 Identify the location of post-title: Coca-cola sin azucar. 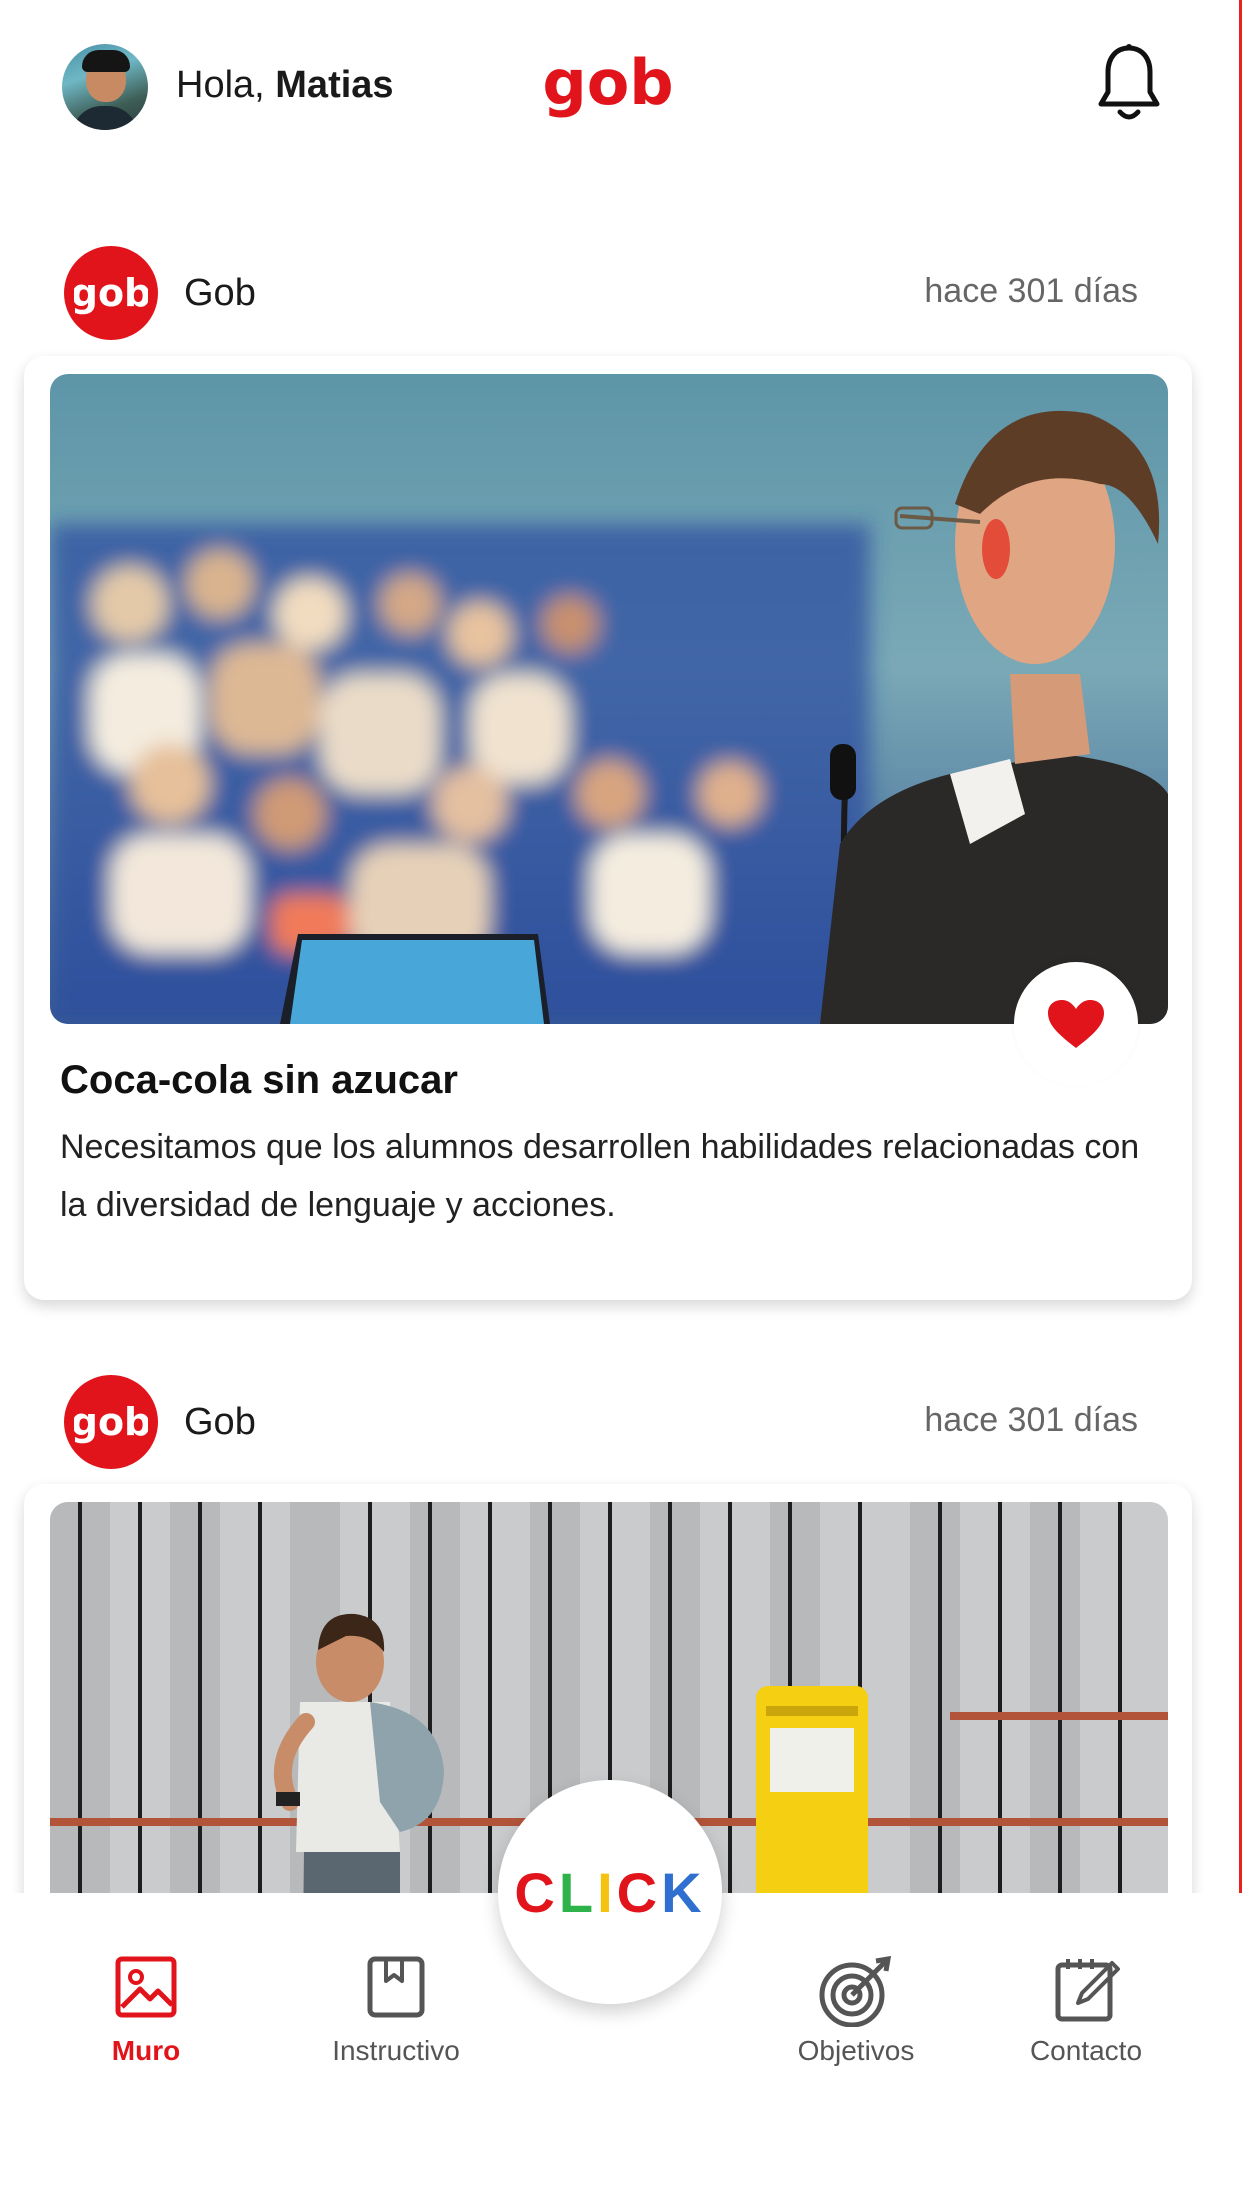
(259, 1080).